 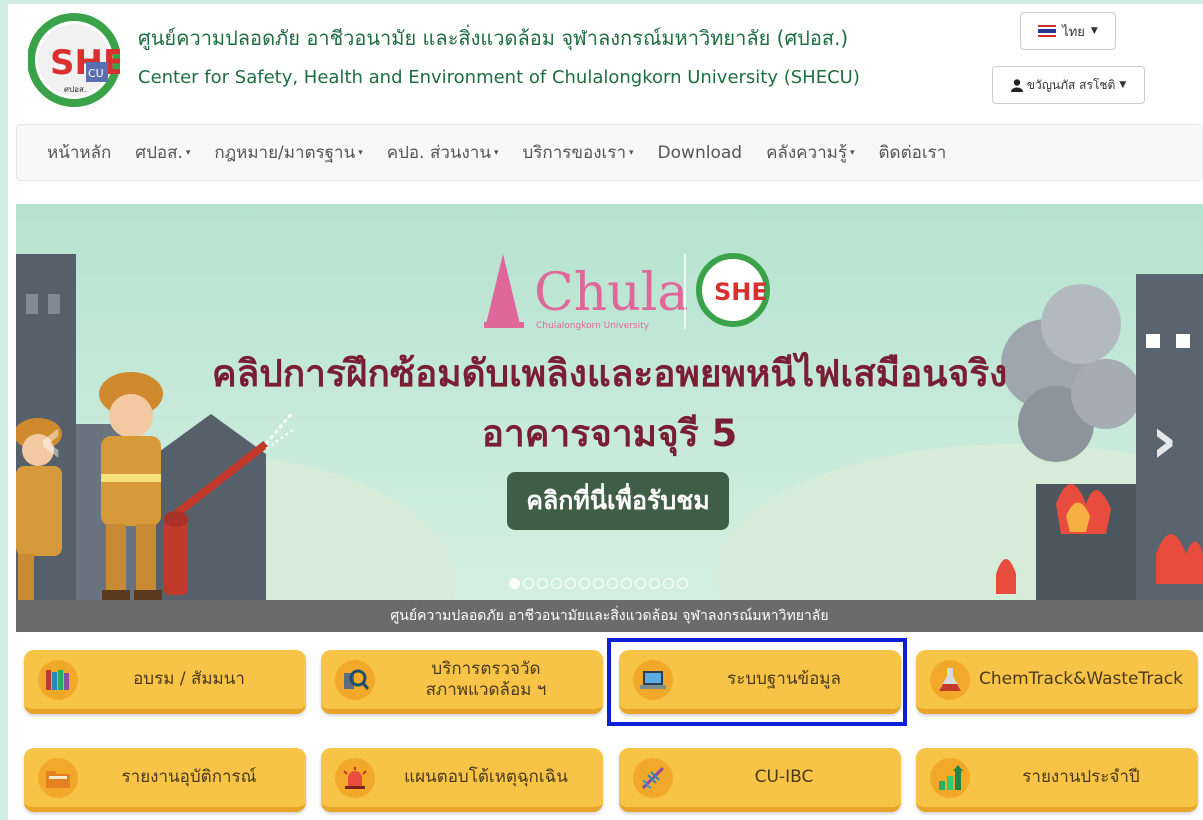 What do you see at coordinates (355, 679) in the screenshot?
I see `magnifier-building-icon` at bounding box center [355, 679].